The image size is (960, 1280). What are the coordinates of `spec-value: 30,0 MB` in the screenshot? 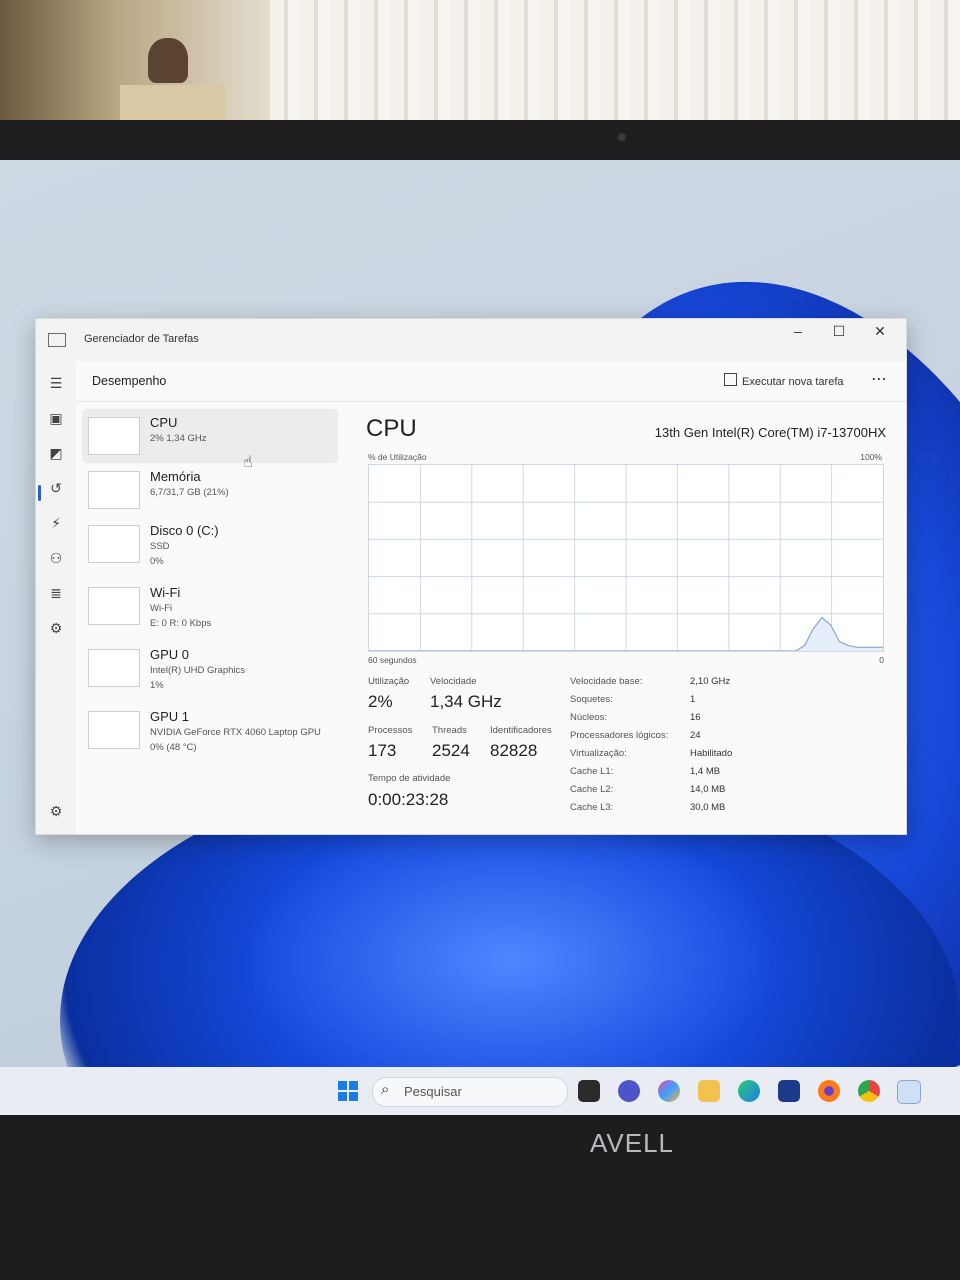 It's located at (708, 807).